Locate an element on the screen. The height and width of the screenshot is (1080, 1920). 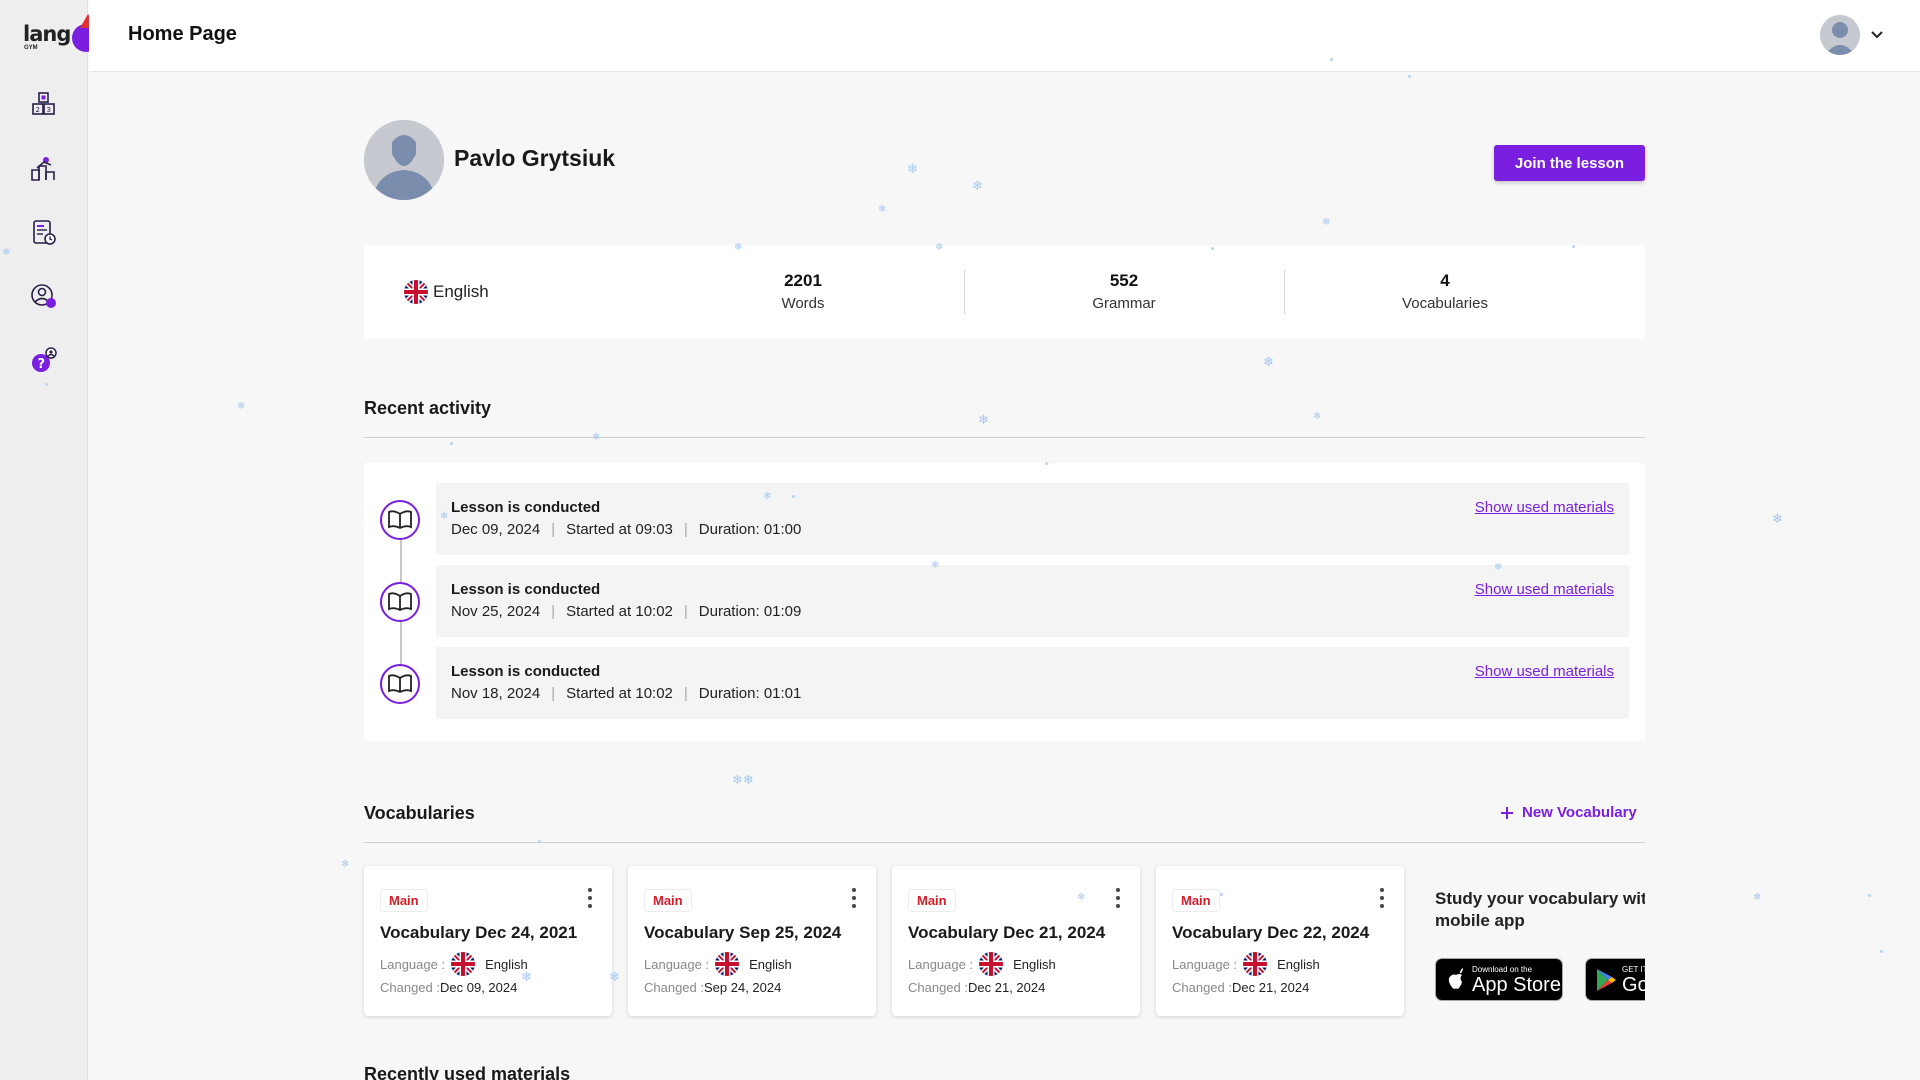
lessons-icon is located at coordinates (43, 169).